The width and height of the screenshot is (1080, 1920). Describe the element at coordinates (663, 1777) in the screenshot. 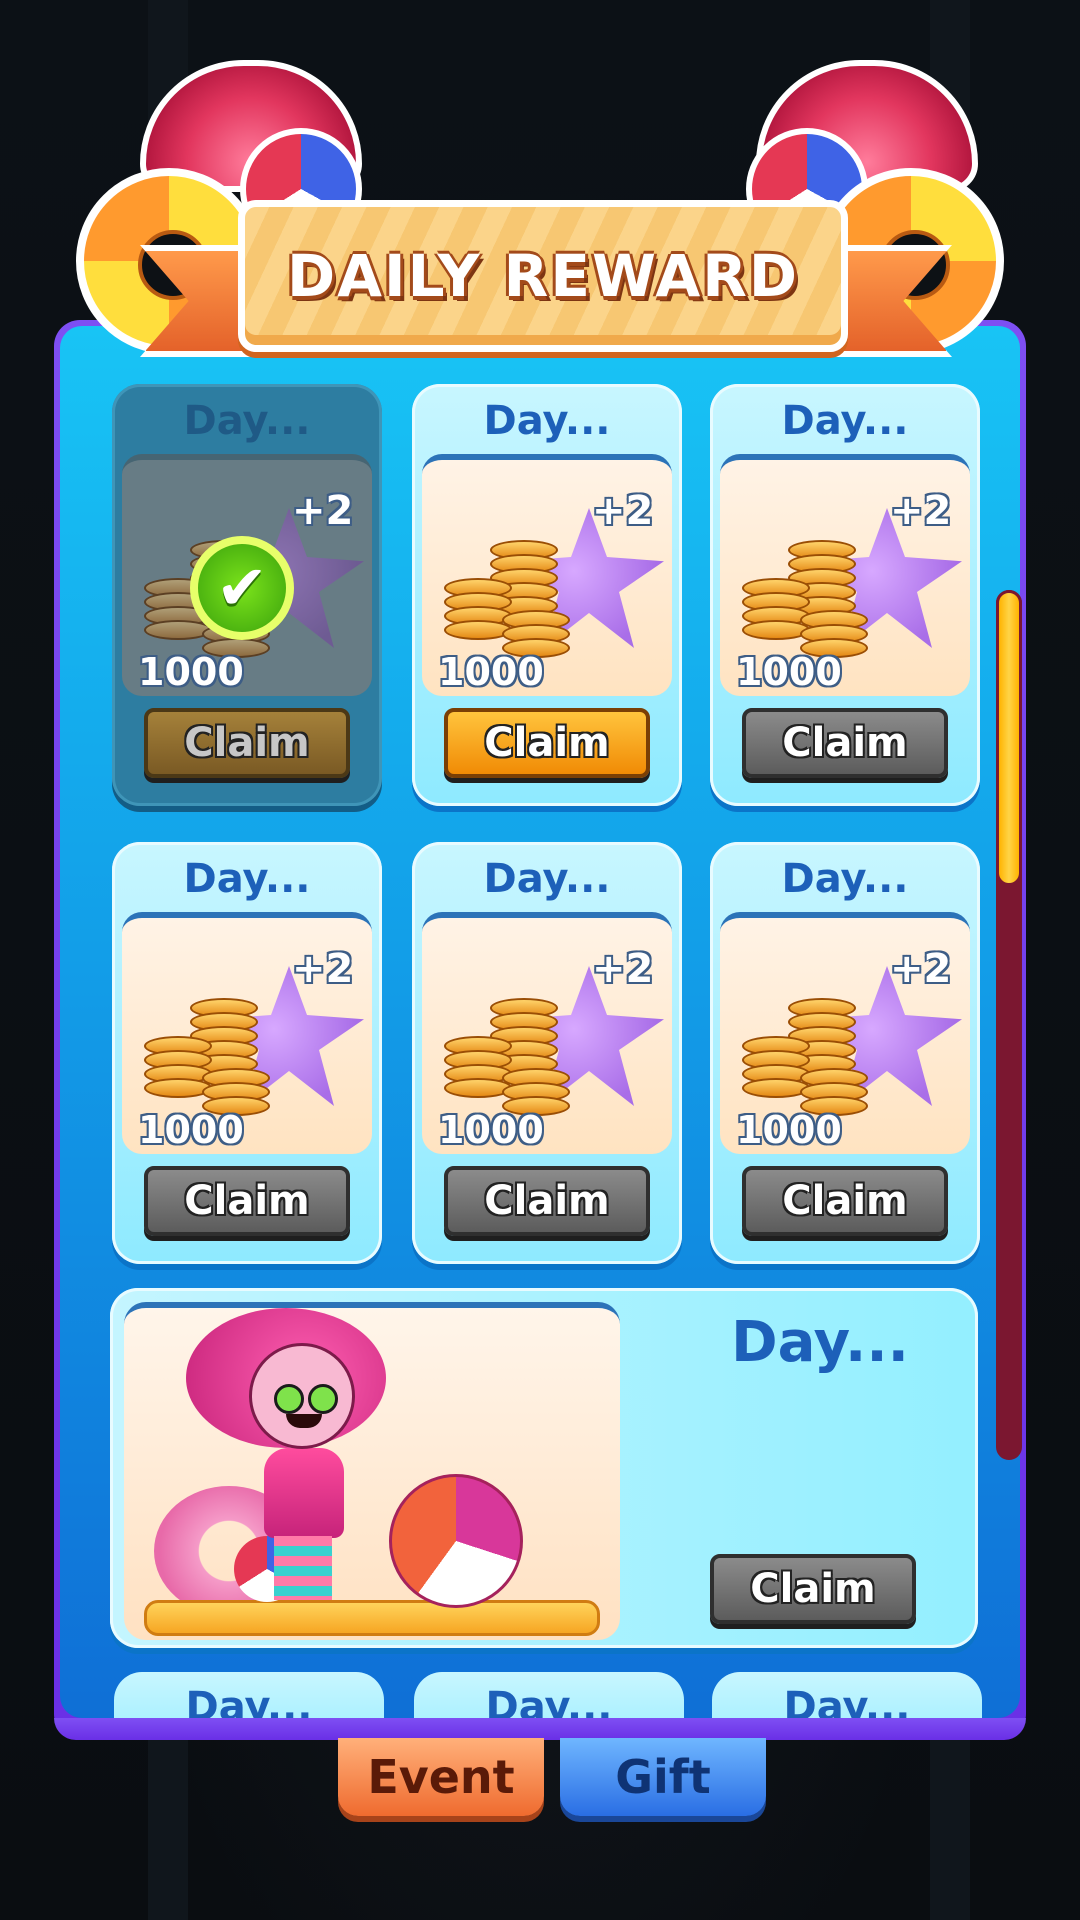

I see `tab-gift: Gift` at that location.